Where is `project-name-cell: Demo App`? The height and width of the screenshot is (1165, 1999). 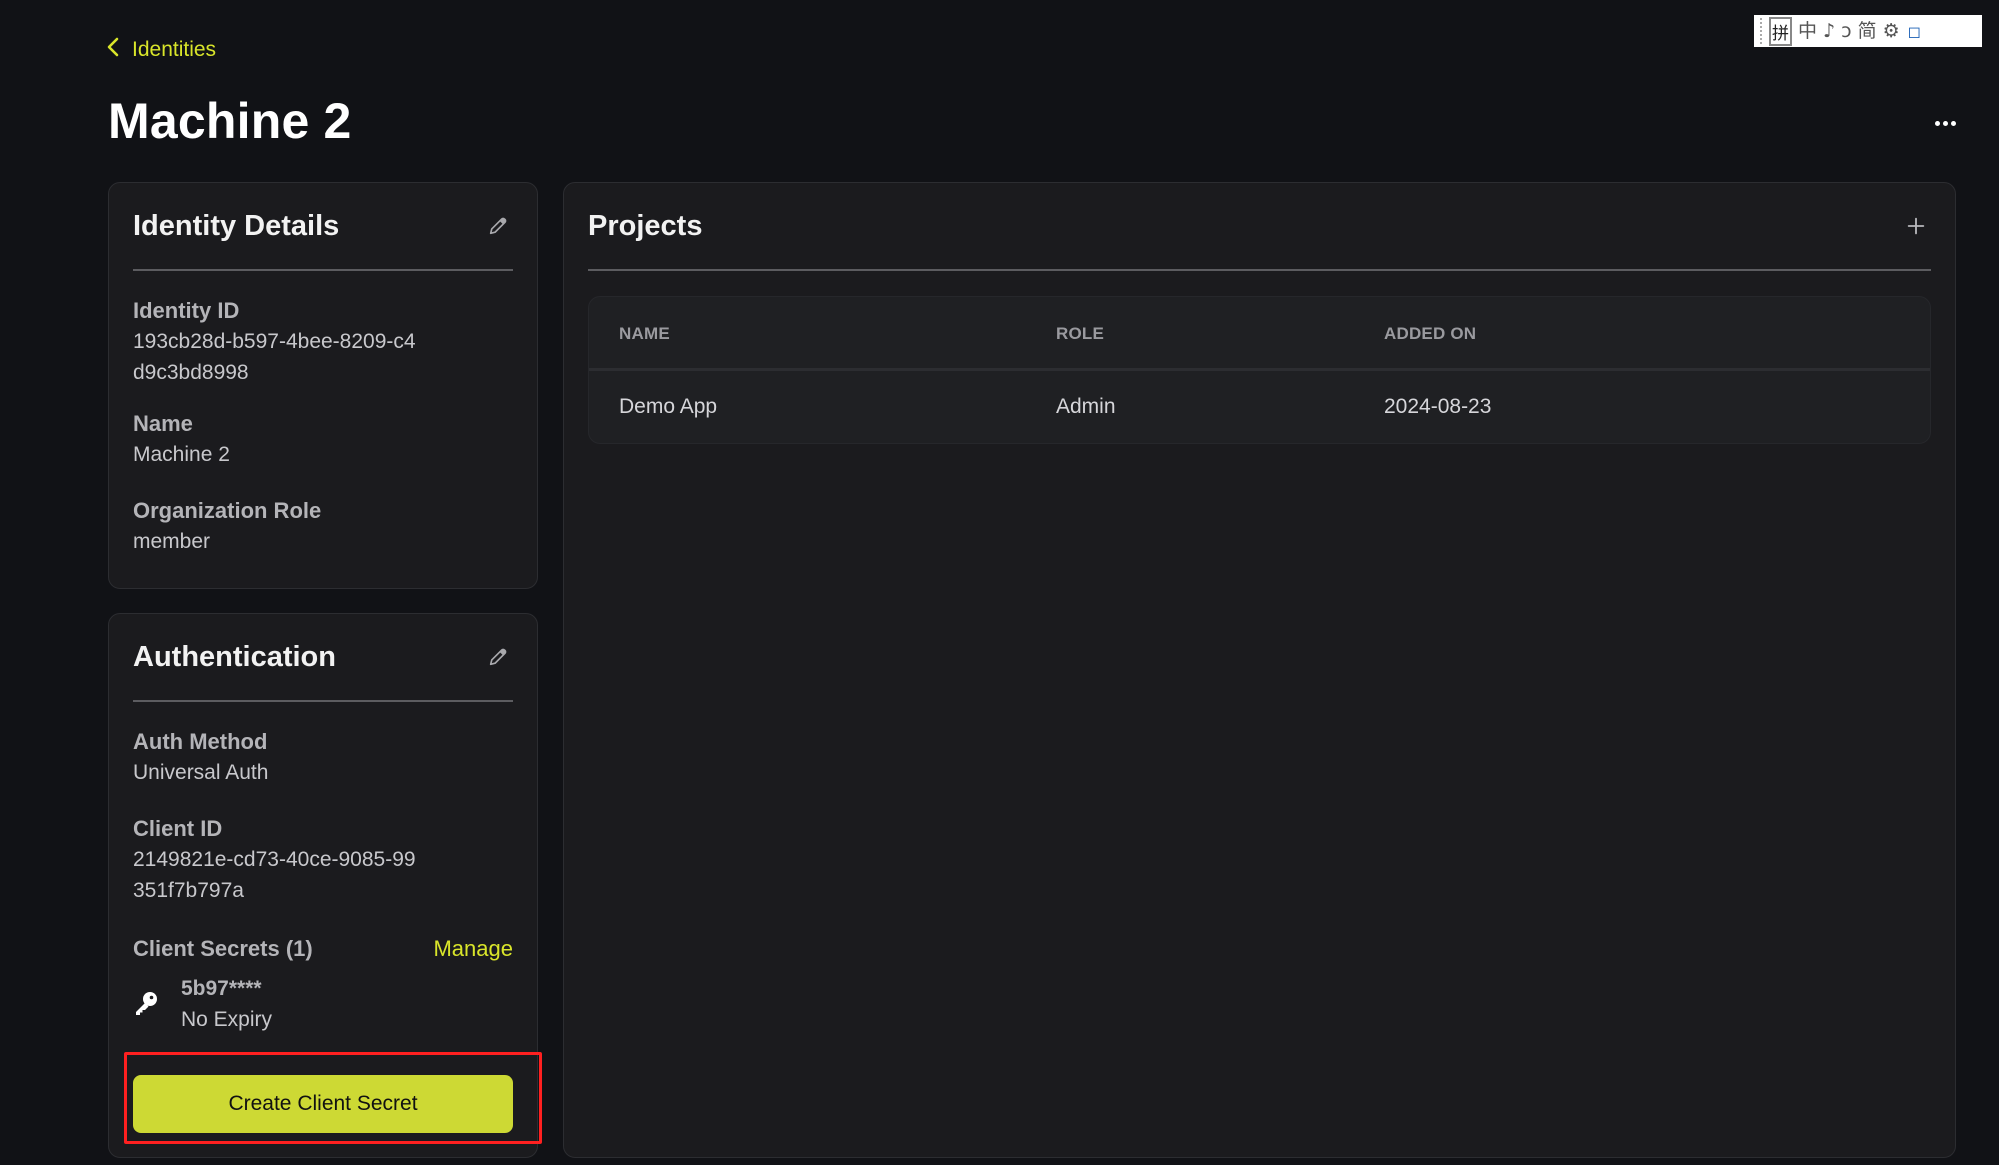 project-name-cell: Demo App is located at coordinates (668, 406).